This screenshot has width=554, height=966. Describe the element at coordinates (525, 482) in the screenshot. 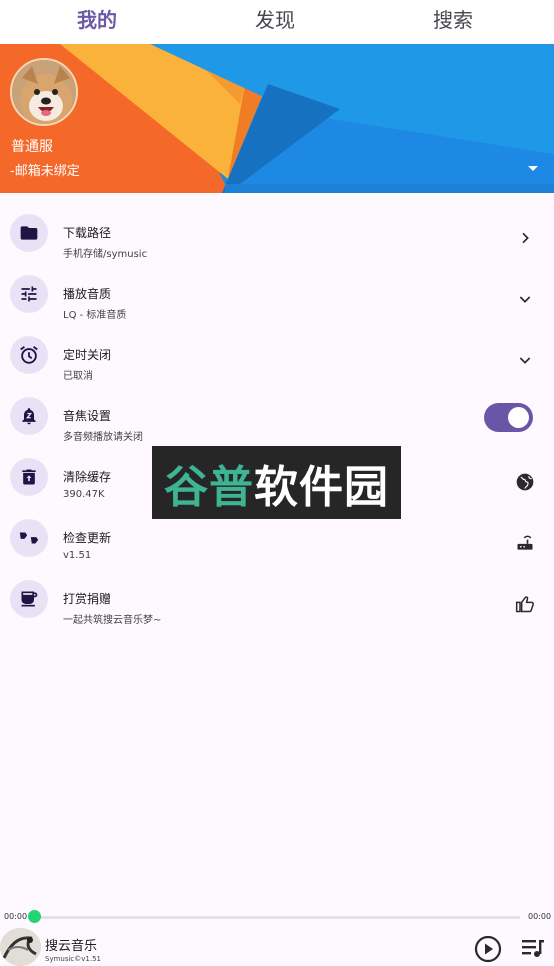

I see `globe-icon` at that location.